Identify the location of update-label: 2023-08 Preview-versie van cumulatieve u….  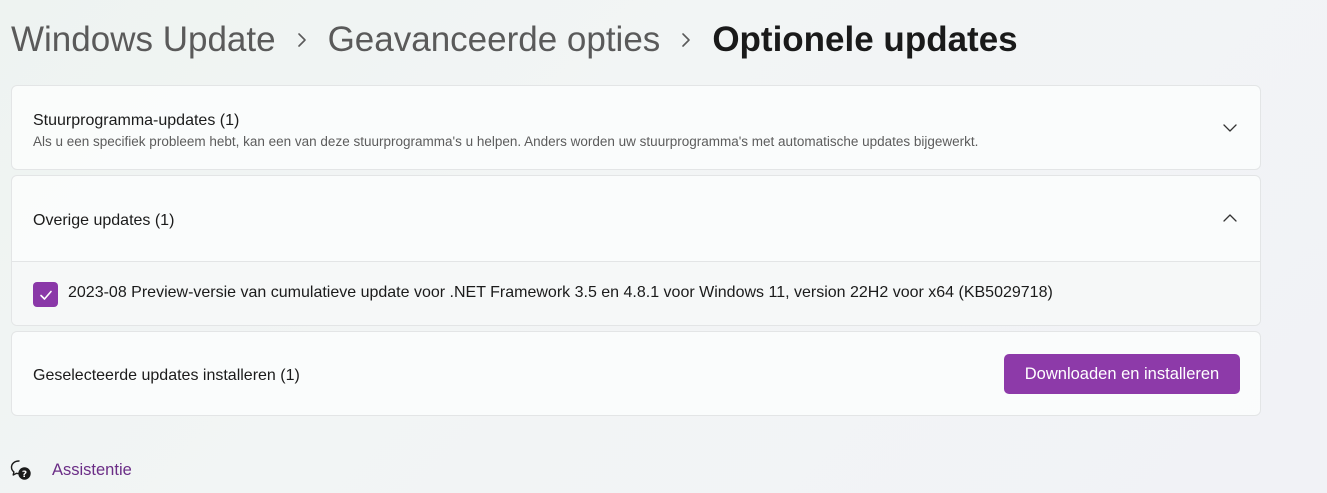
(560, 292).